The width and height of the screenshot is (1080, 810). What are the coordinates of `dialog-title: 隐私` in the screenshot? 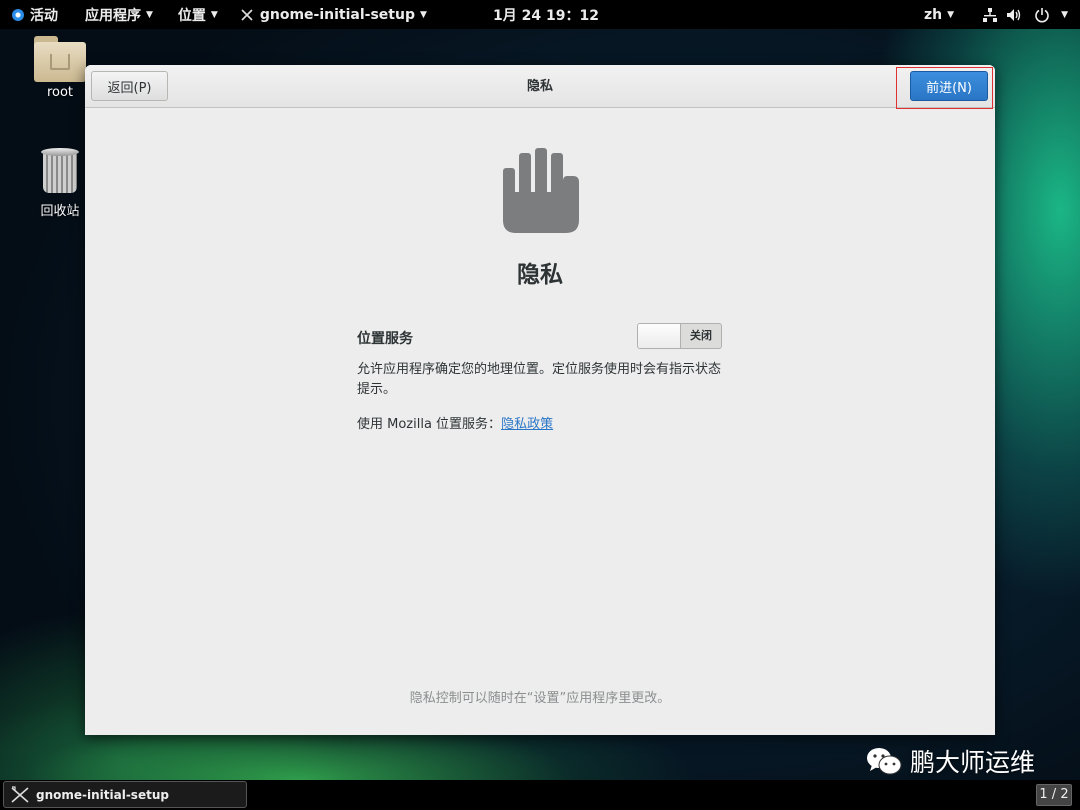 It's located at (539, 86).